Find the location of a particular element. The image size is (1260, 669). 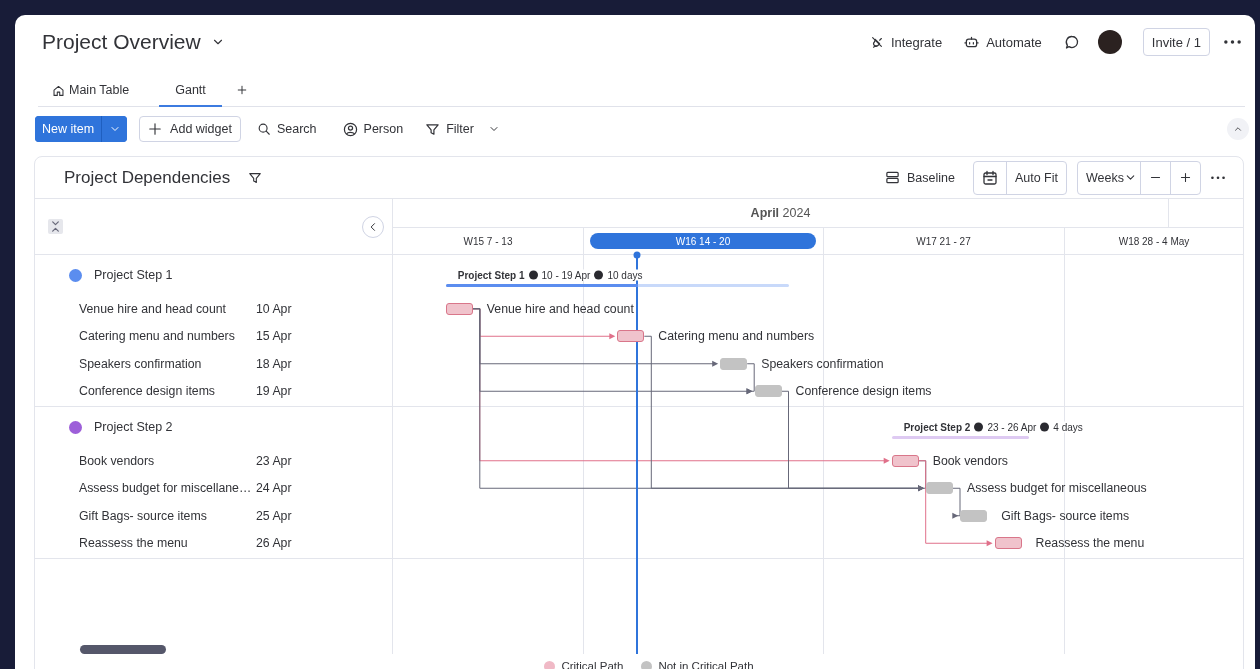

week-label: W18 28 - 4 May is located at coordinates (1154, 241).